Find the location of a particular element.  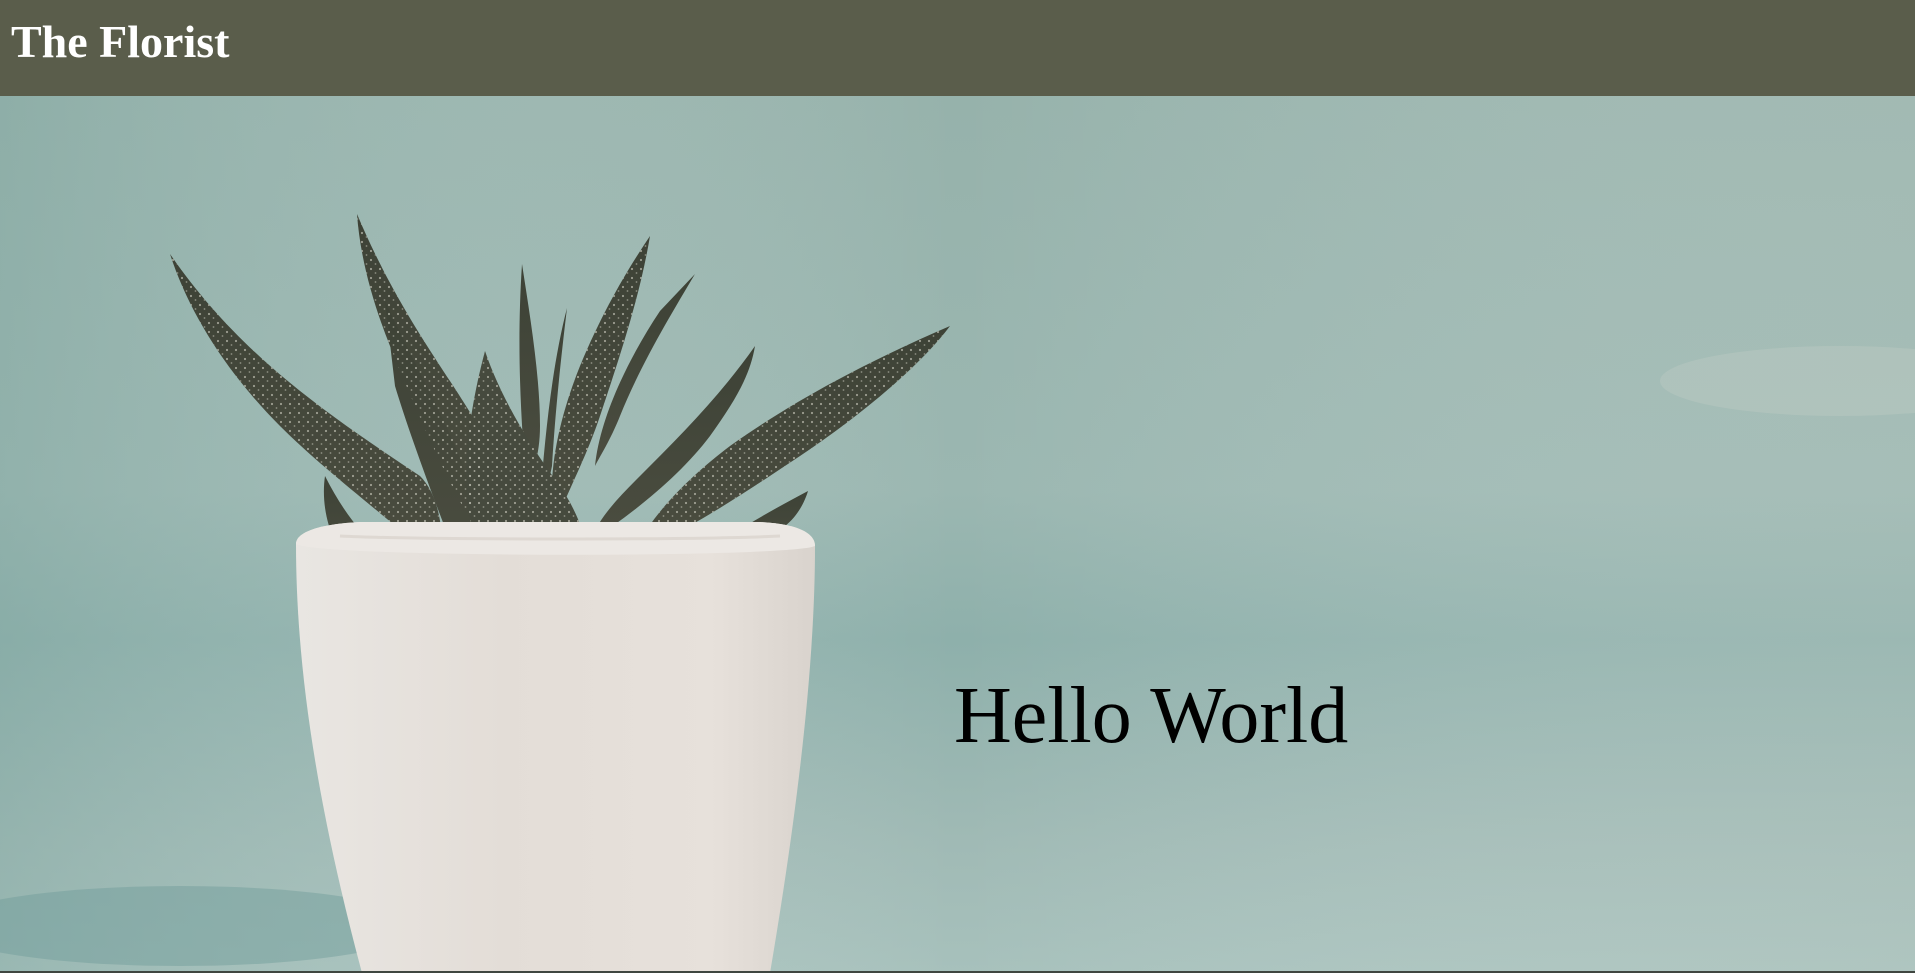

site-header: The Florist is located at coordinates (957, 48).